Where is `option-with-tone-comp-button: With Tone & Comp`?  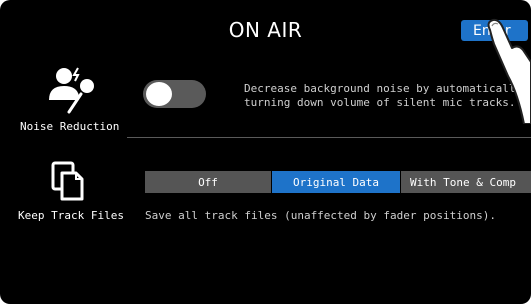 option-with-tone-comp-button: With Tone & Comp is located at coordinates (466, 182).